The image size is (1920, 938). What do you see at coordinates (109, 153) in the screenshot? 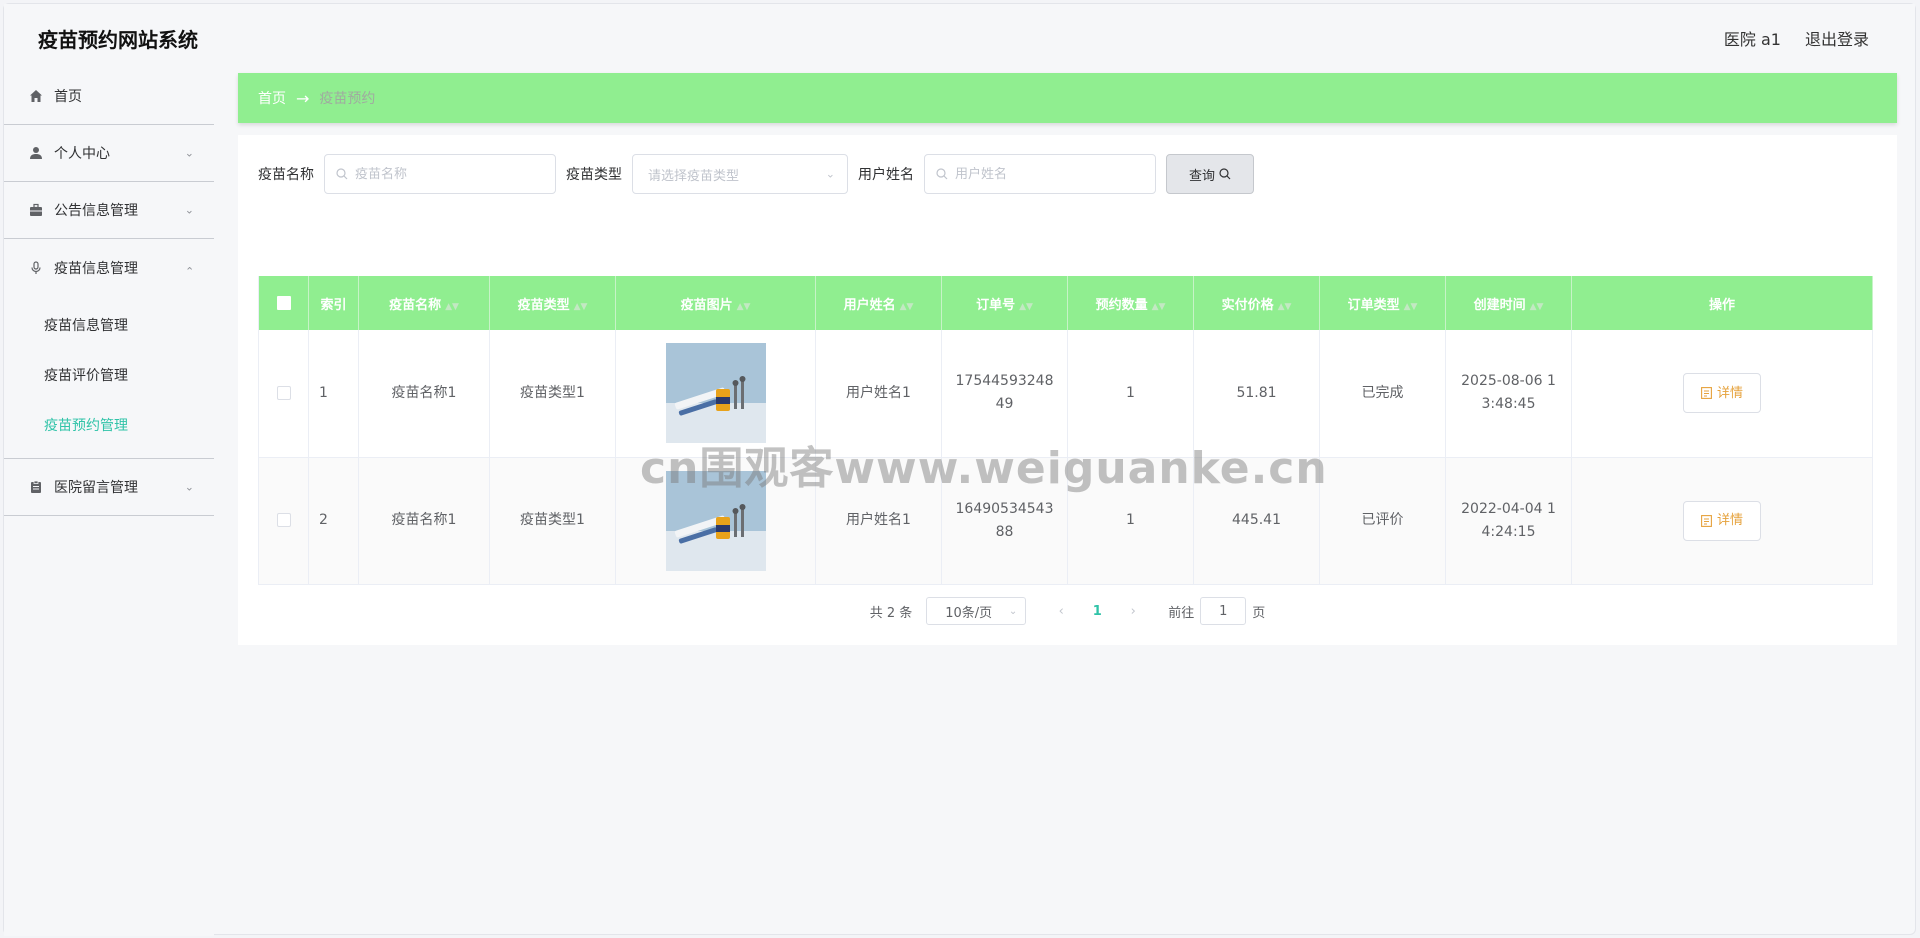
I see `sidebar-item-personal-center: 个人中心 ⌄` at bounding box center [109, 153].